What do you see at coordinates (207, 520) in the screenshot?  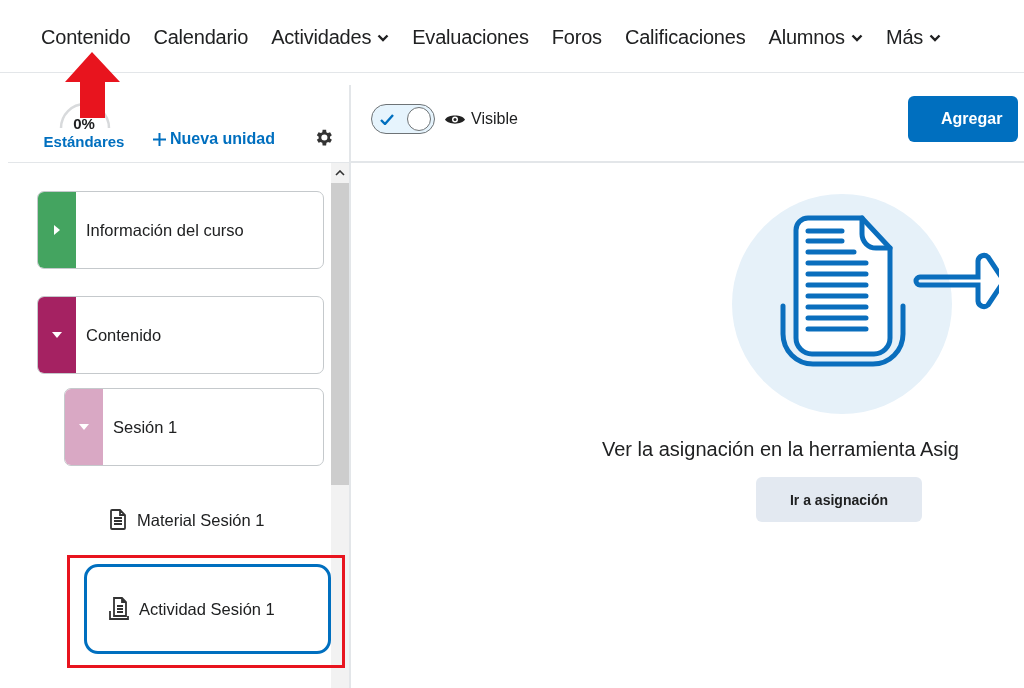 I see `topic-item: Material Sesión 1` at bounding box center [207, 520].